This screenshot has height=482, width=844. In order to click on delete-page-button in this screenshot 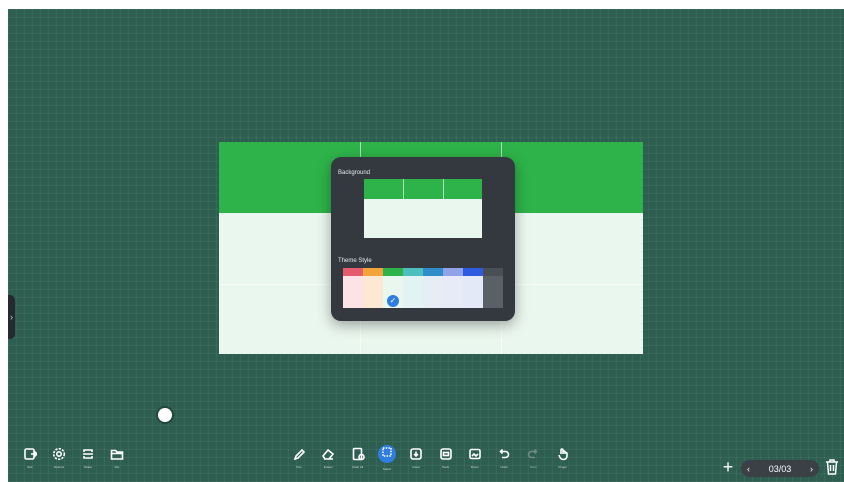, I will do `click(832, 467)`.